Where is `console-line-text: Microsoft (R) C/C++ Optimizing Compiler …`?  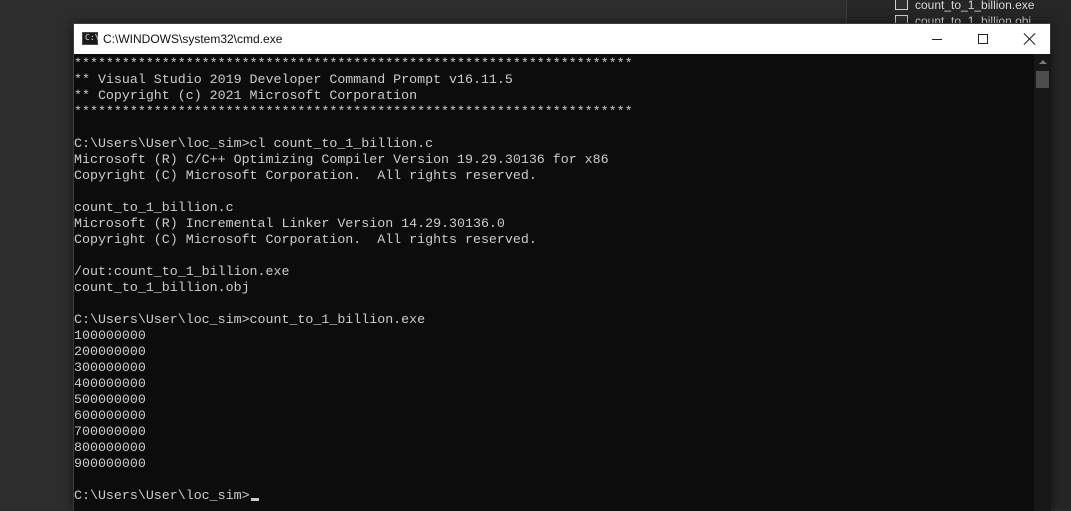 console-line-text: Microsoft (R) C/C++ Optimizing Compiler … is located at coordinates (341, 159).